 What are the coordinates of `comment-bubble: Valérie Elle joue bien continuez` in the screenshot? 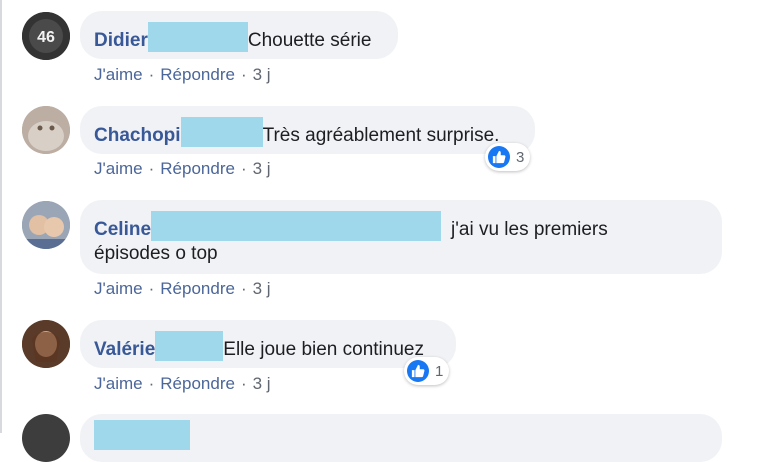 It's located at (268, 344).